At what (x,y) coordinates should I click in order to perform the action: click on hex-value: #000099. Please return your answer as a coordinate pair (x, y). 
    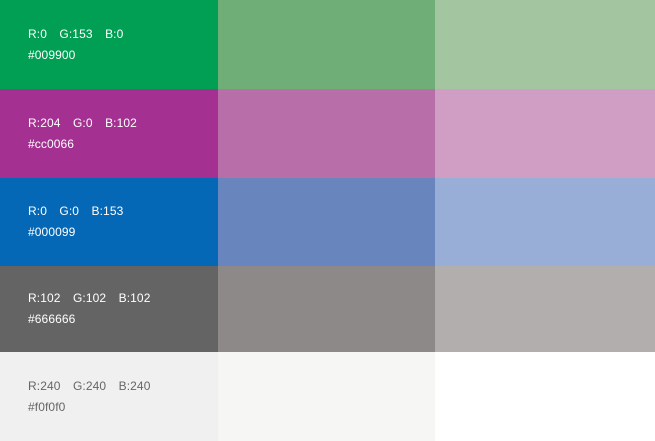
    Looking at the image, I should click on (52, 232).